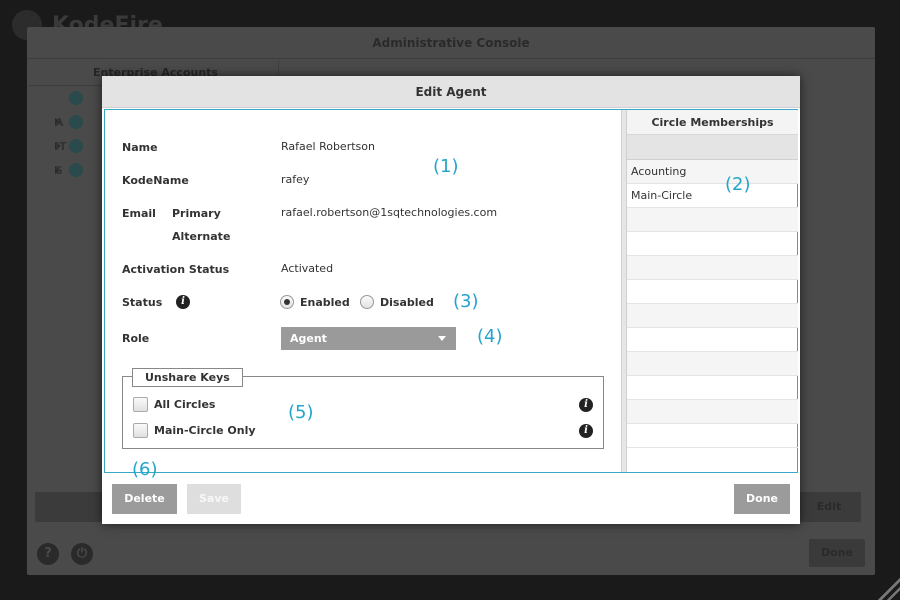 The image size is (900, 600). What do you see at coordinates (367, 302) in the screenshot?
I see `radio-unselected-icon` at bounding box center [367, 302].